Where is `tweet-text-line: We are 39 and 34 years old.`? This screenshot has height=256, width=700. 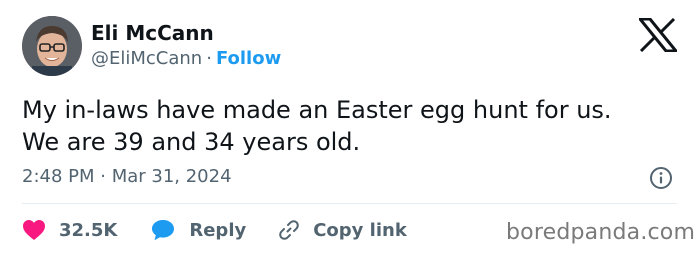
tweet-text-line: We are 39 and 34 years old. is located at coordinates (191, 142).